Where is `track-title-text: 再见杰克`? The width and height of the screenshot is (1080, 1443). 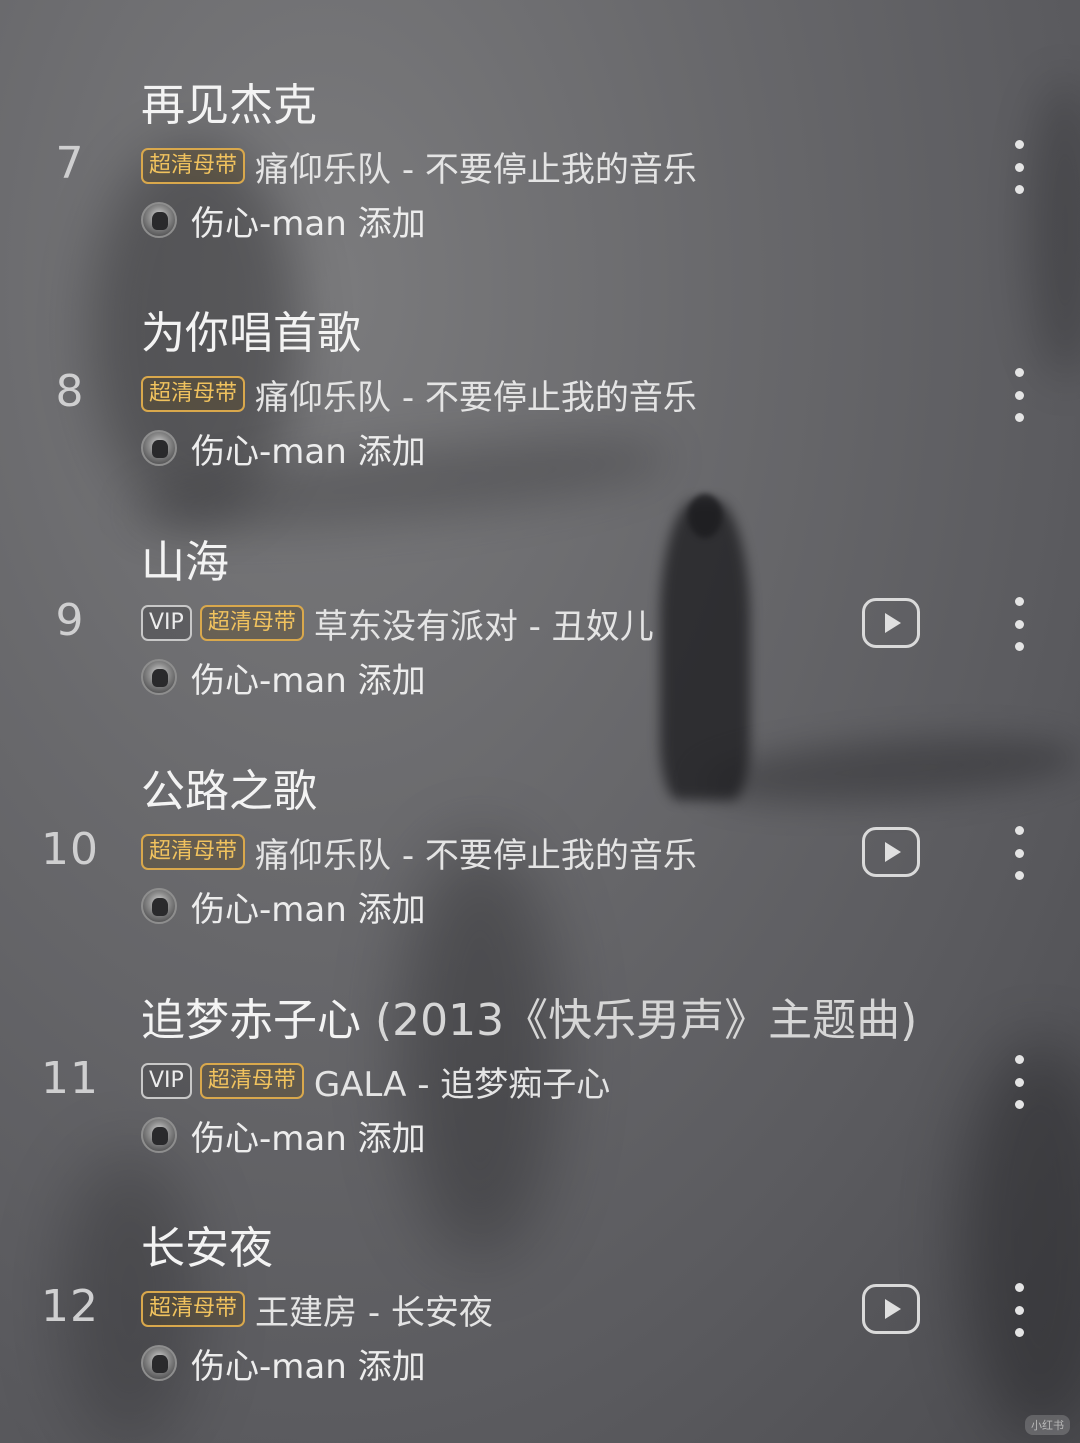 track-title-text: 再见杰克 is located at coordinates (229, 105).